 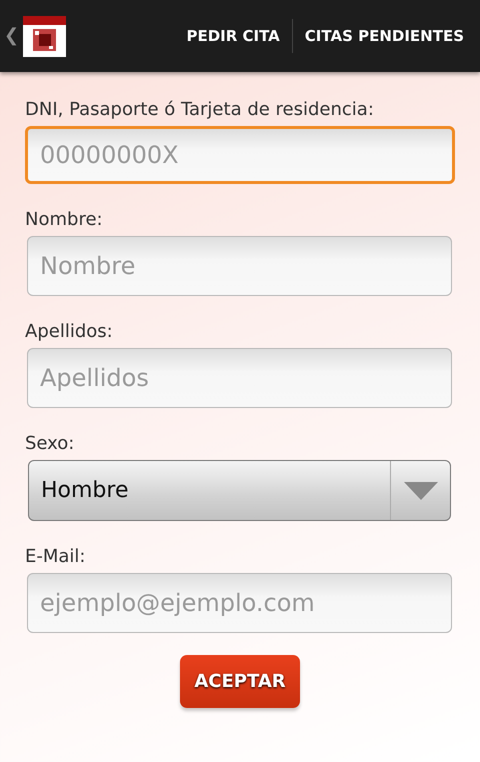 What do you see at coordinates (233, 36) in the screenshot?
I see `tab: PEDIR CITA` at bounding box center [233, 36].